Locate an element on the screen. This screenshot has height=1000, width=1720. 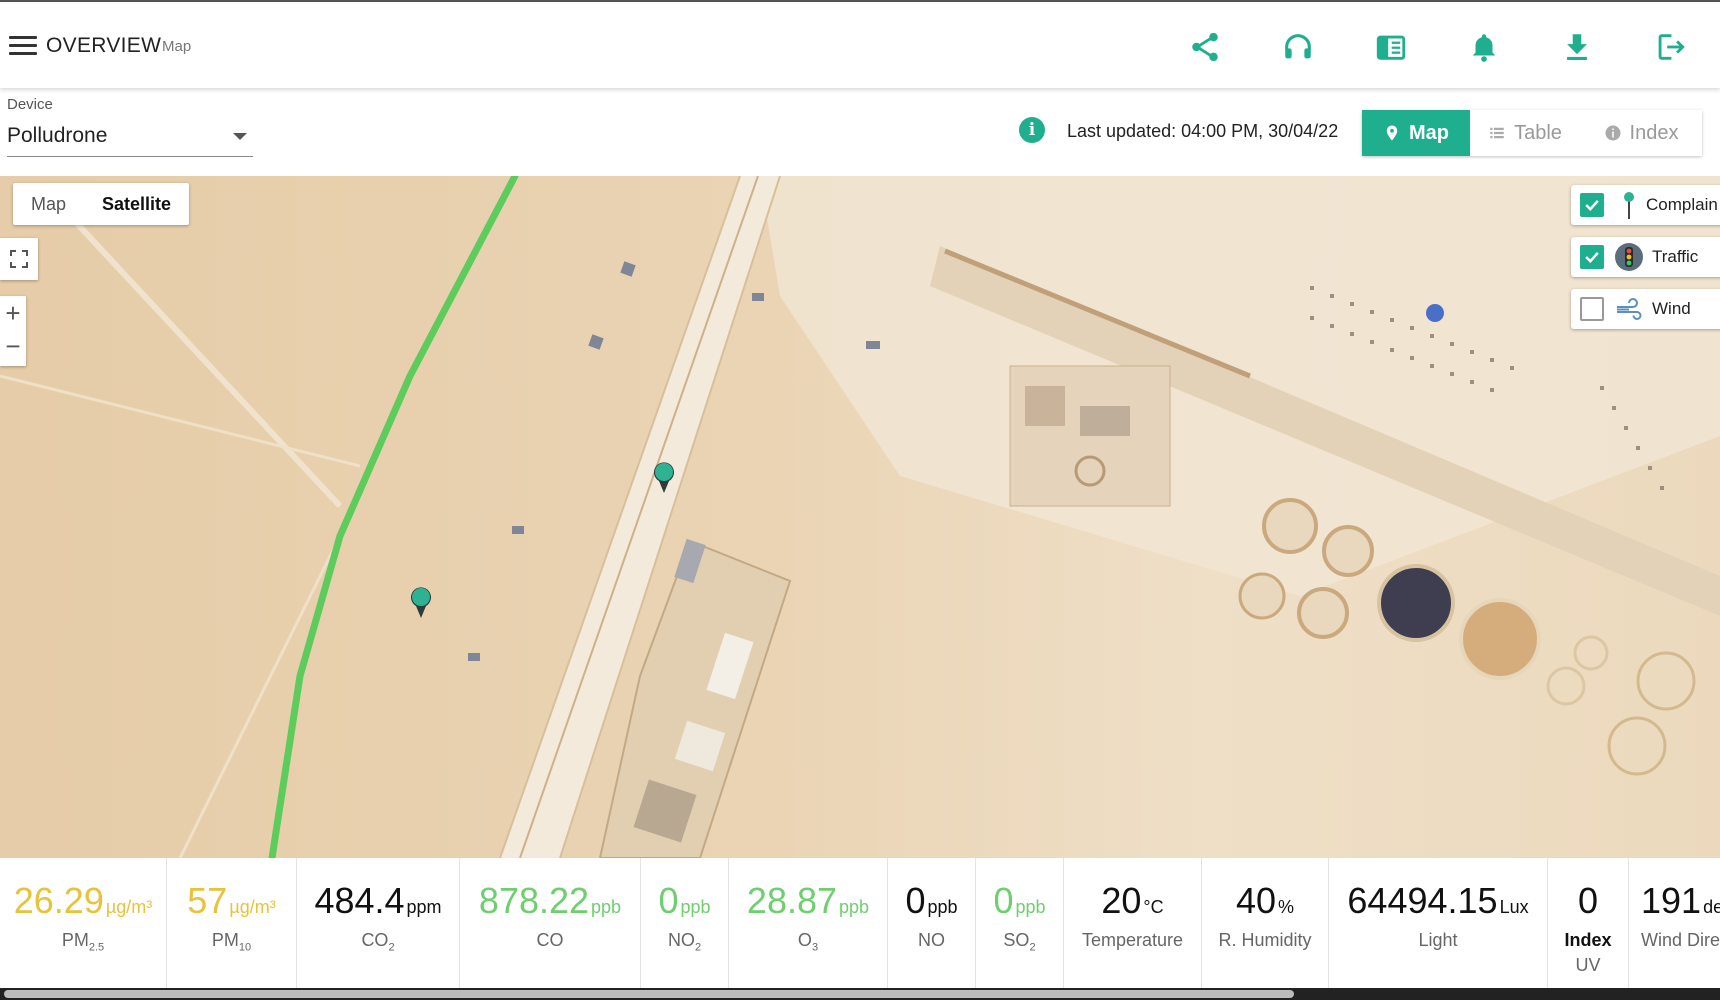
fullscreen-icon is located at coordinates (19, 259).